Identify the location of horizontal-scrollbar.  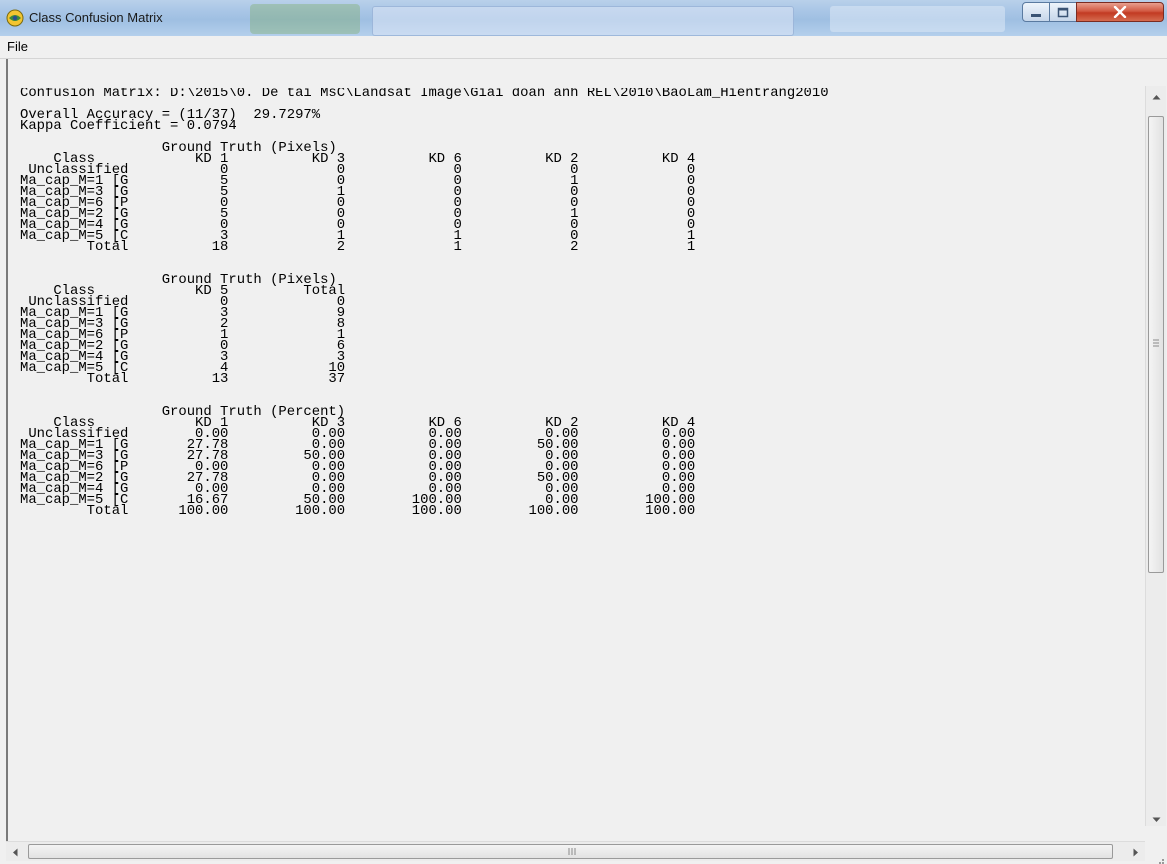
(575, 851).